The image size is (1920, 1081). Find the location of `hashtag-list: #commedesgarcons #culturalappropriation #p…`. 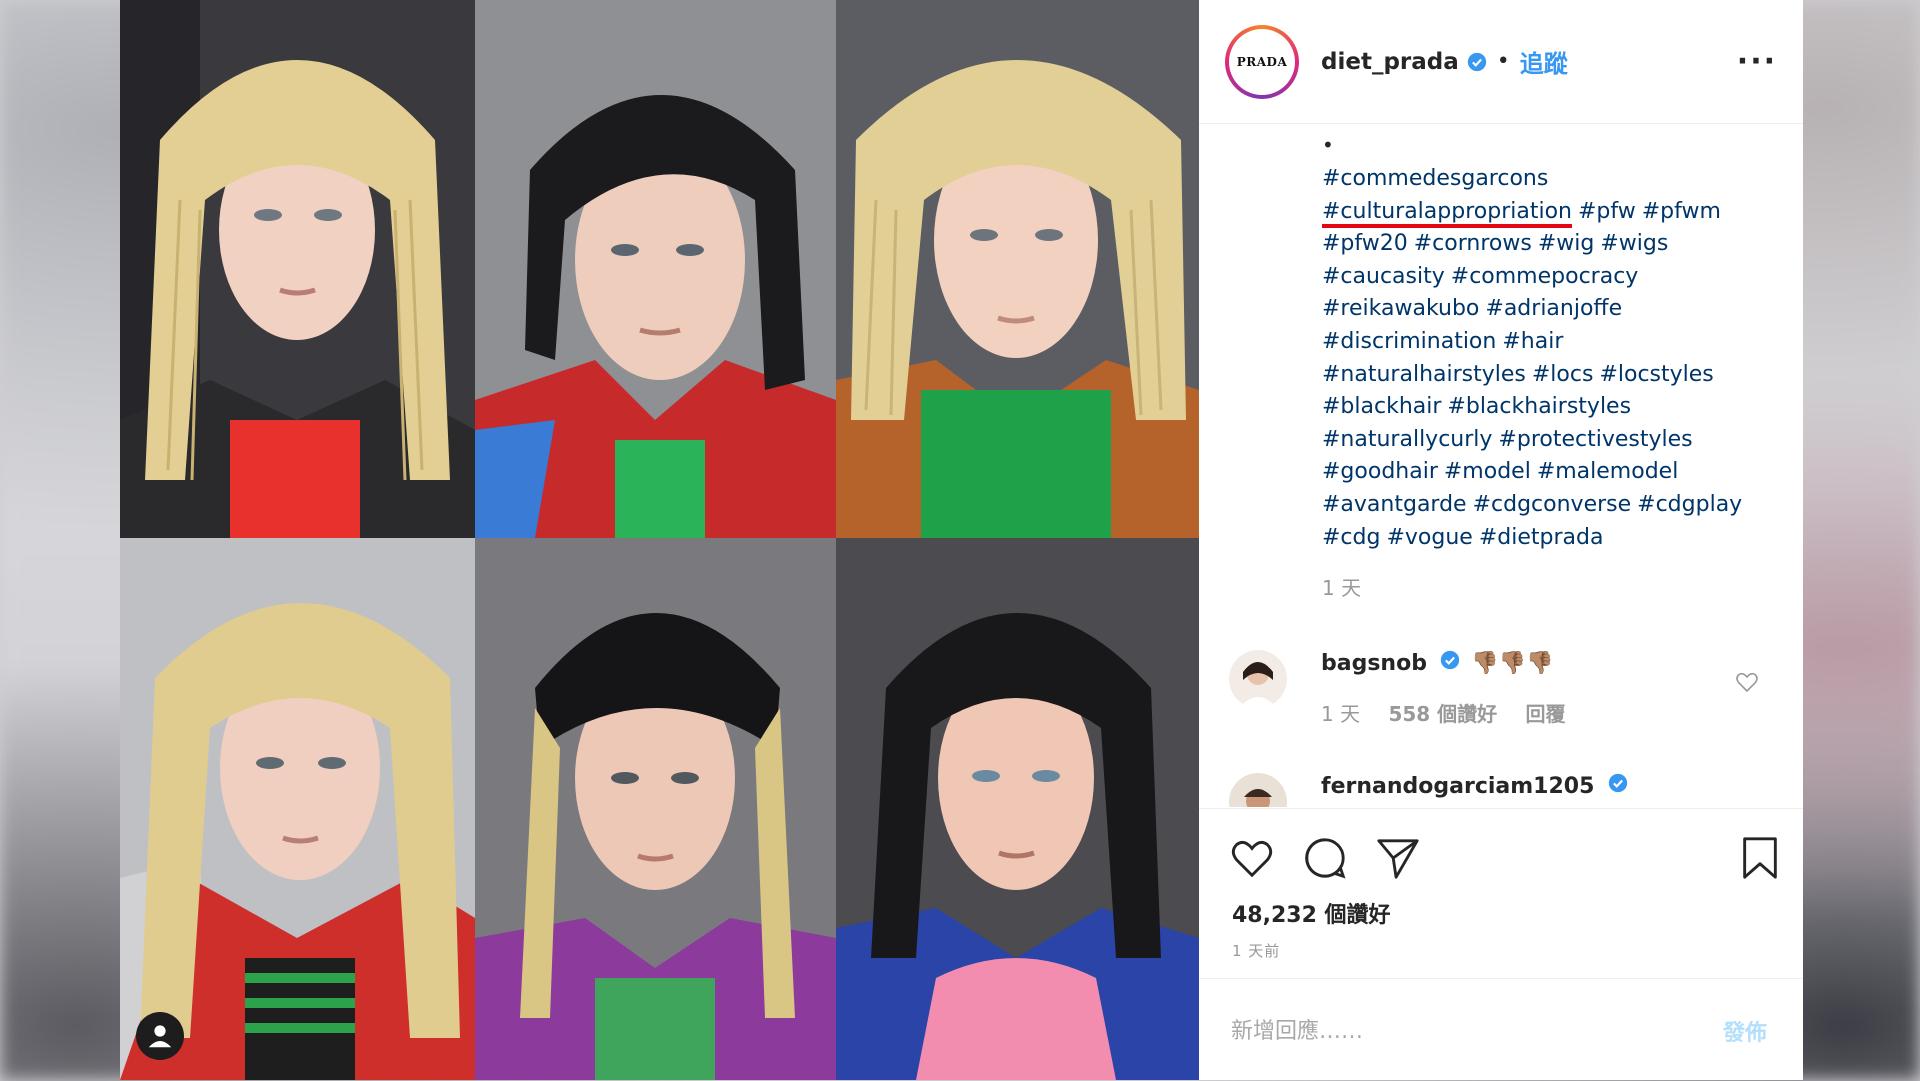

hashtag-list: #commedesgarcons #culturalappropriation #p… is located at coordinates (1552, 358).